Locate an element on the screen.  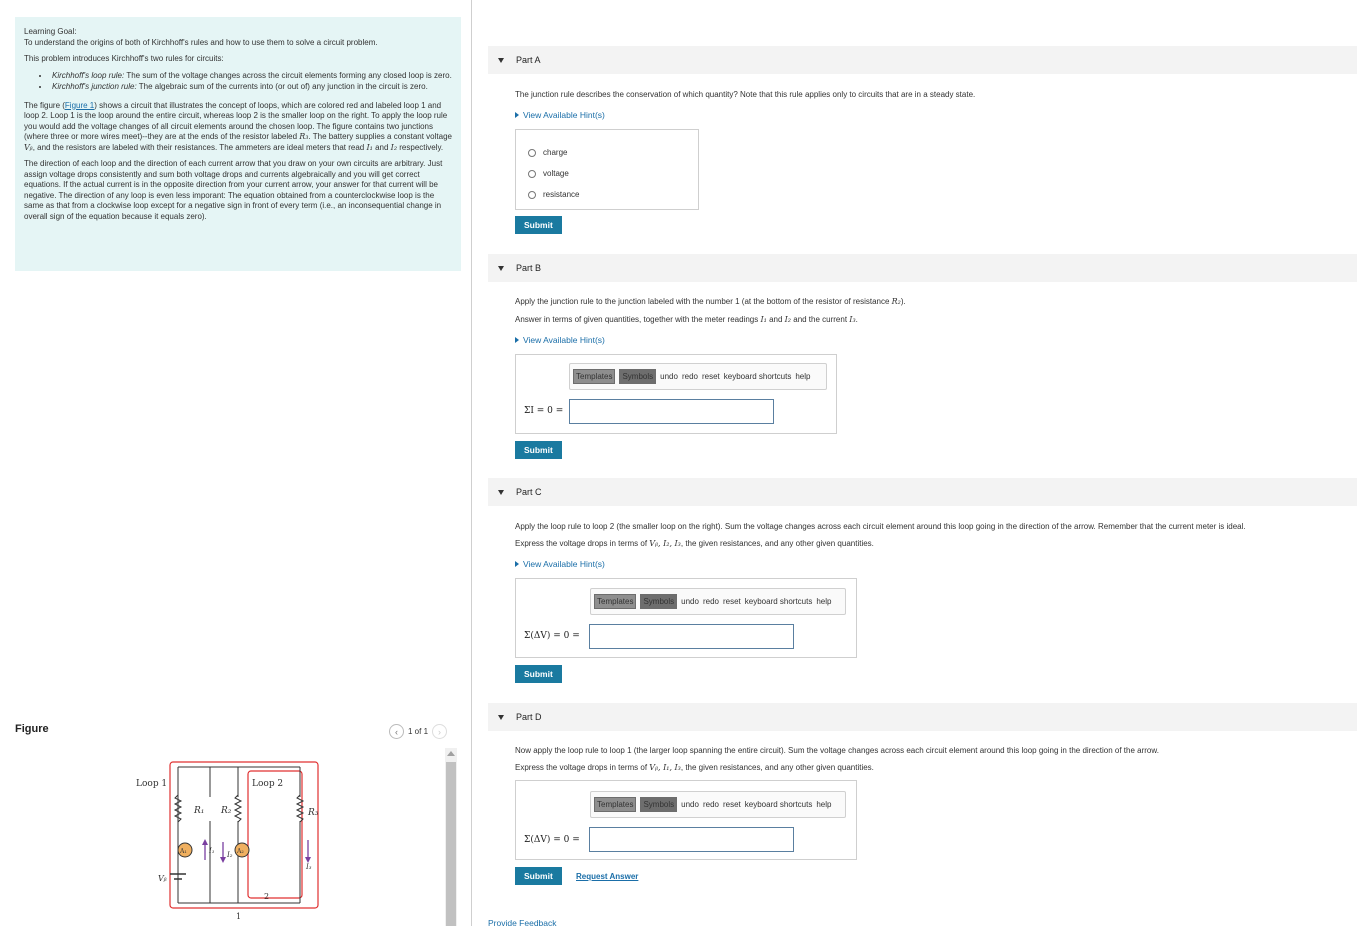
learning-goal-title: Learning Goal: is located at coordinates (50, 31).